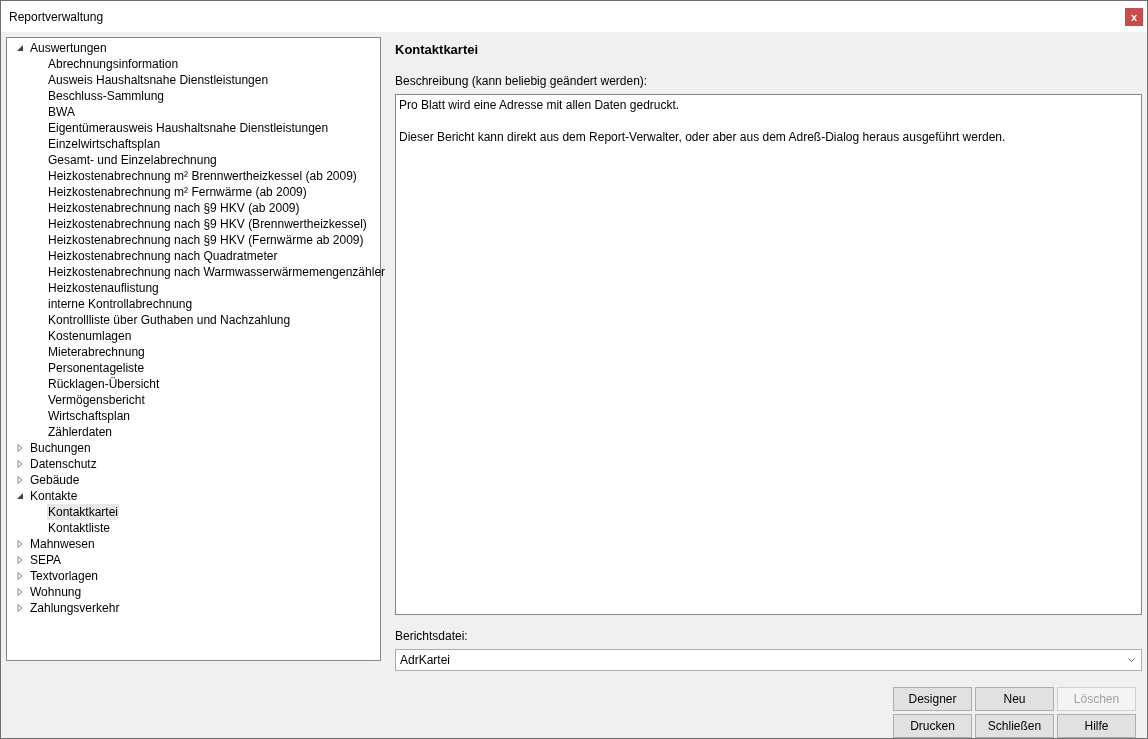 The image size is (1148, 739). Describe the element at coordinates (202, 176) in the screenshot. I see `tree-item: Heizkostenabrechnung m² Brennwertheizkessel (ab 2009)` at that location.